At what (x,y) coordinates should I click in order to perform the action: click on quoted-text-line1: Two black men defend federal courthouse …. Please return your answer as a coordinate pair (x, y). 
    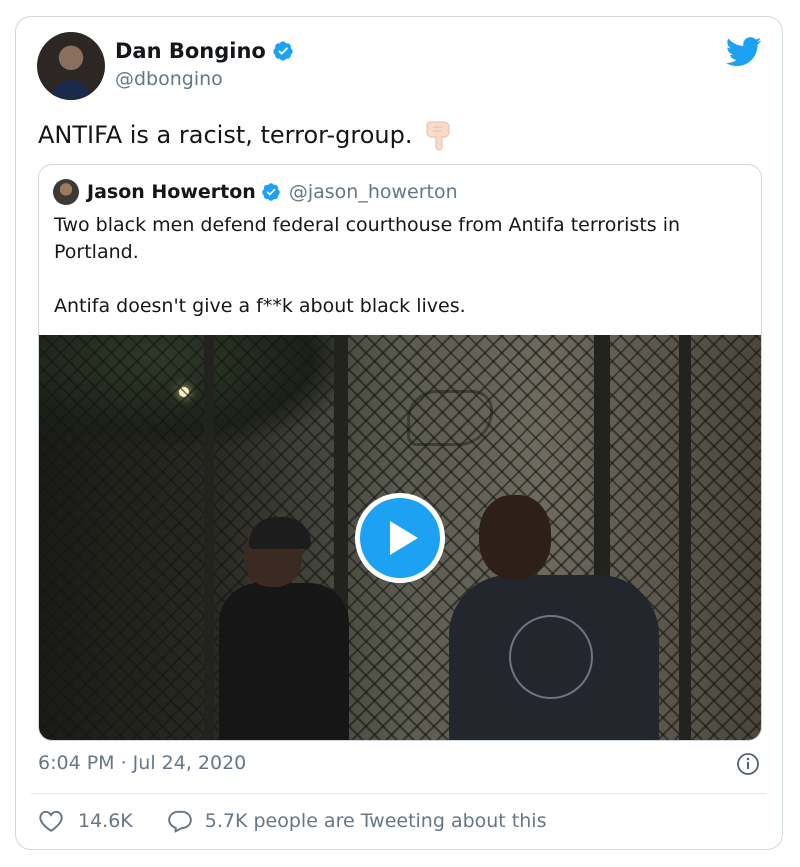
    Looking at the image, I should click on (367, 238).